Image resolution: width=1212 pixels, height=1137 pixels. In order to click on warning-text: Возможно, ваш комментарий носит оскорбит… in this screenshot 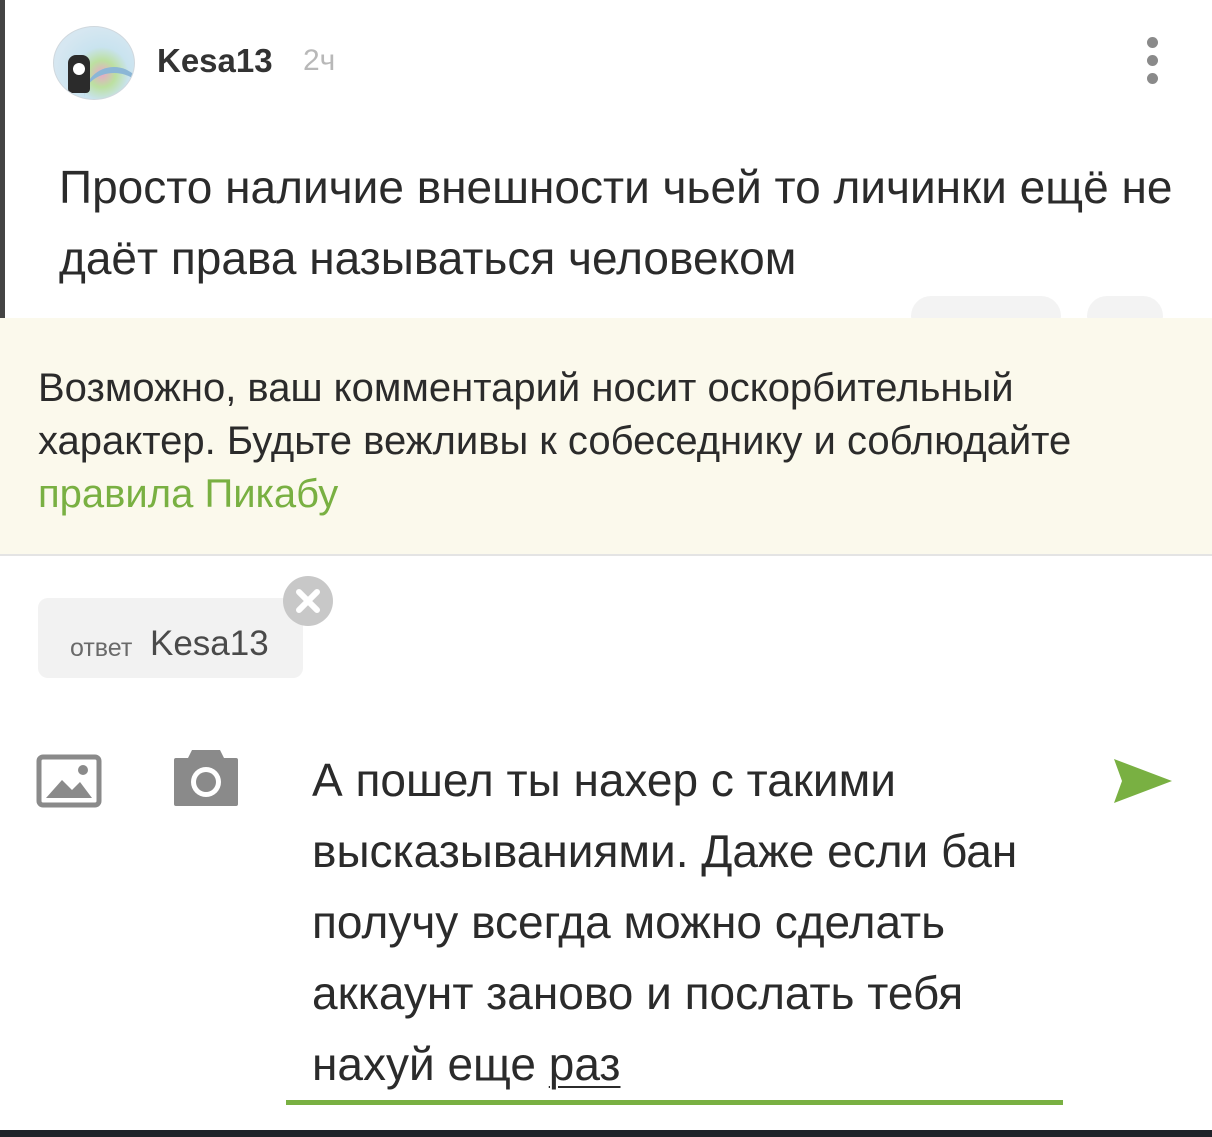, I will do `click(608, 441)`.